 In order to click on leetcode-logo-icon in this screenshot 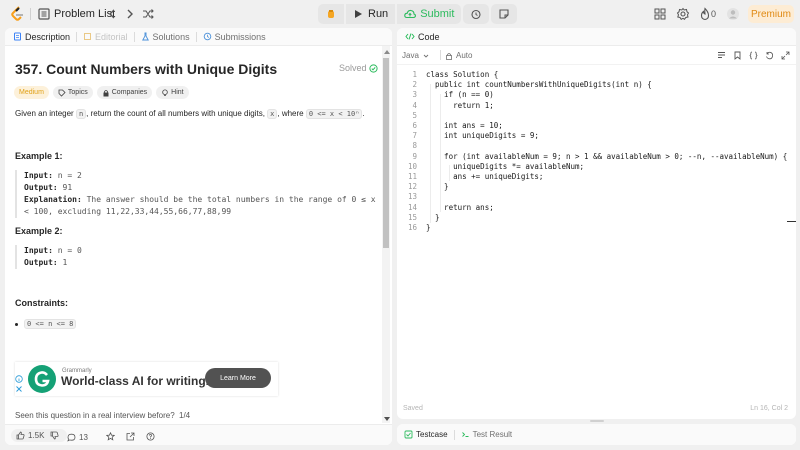, I will do `click(18, 14)`.